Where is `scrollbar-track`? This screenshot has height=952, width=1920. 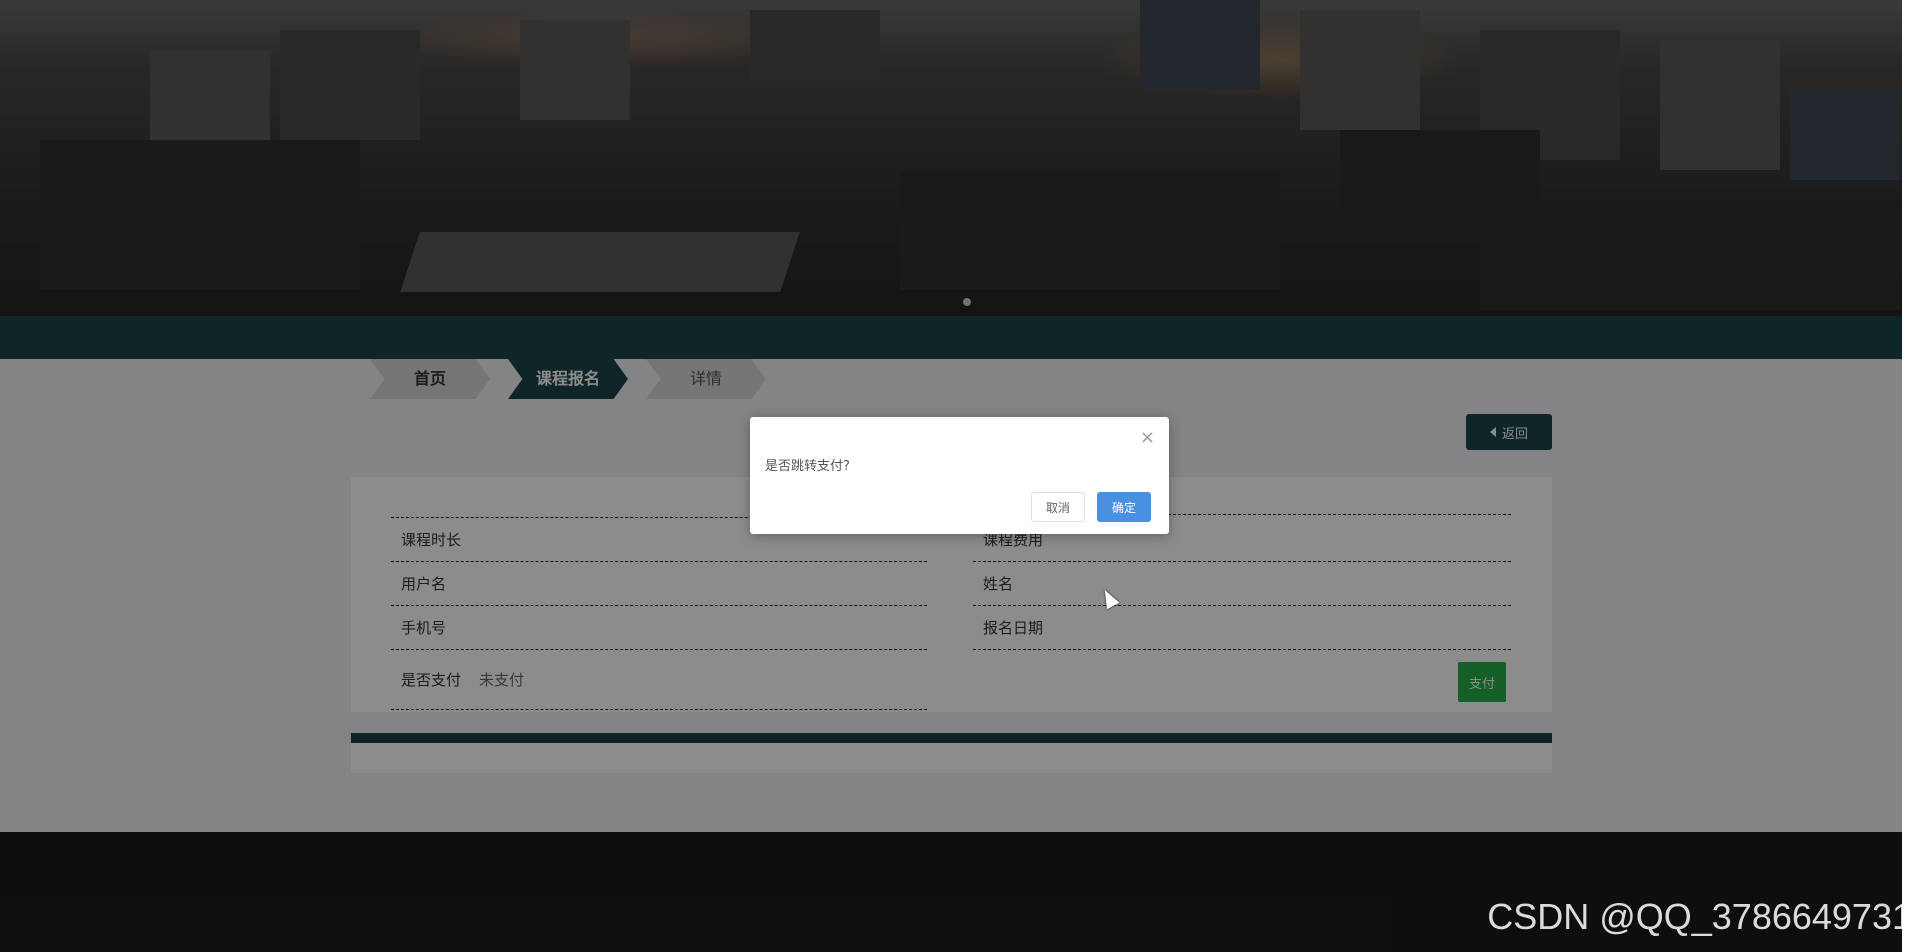
scrollbar-track is located at coordinates (1911, 476).